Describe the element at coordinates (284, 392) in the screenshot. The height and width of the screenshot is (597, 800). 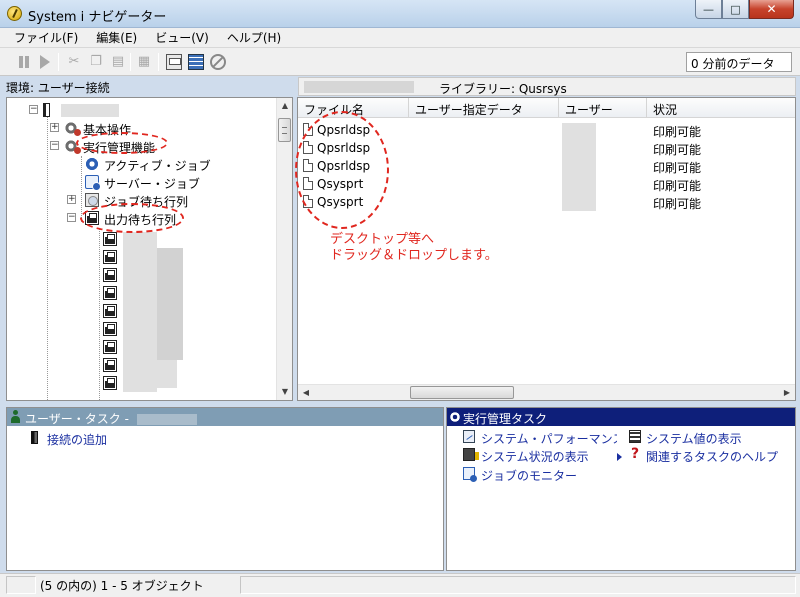
I see `scroll-down-arrow-icon: ▼` at that location.